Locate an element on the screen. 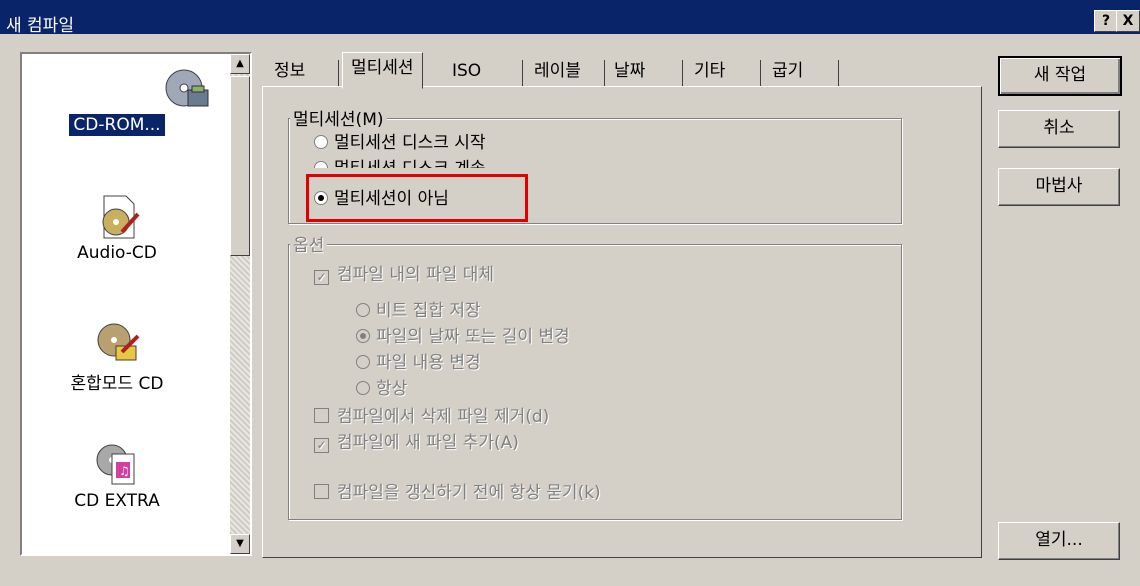 This screenshot has height=586, width=1140. cdrom-icon is located at coordinates (187, 88).